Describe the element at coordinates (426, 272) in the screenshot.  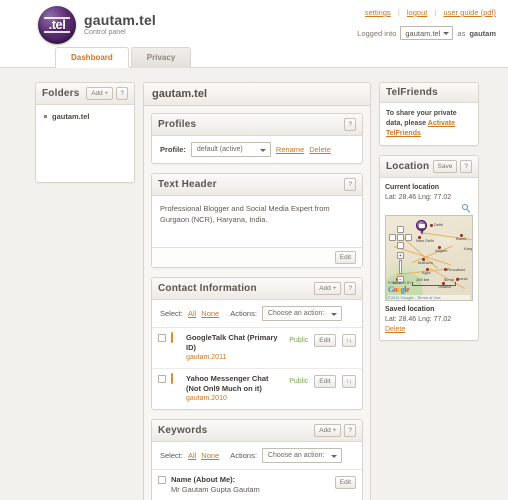
I see `map-city-label: Agra` at that location.